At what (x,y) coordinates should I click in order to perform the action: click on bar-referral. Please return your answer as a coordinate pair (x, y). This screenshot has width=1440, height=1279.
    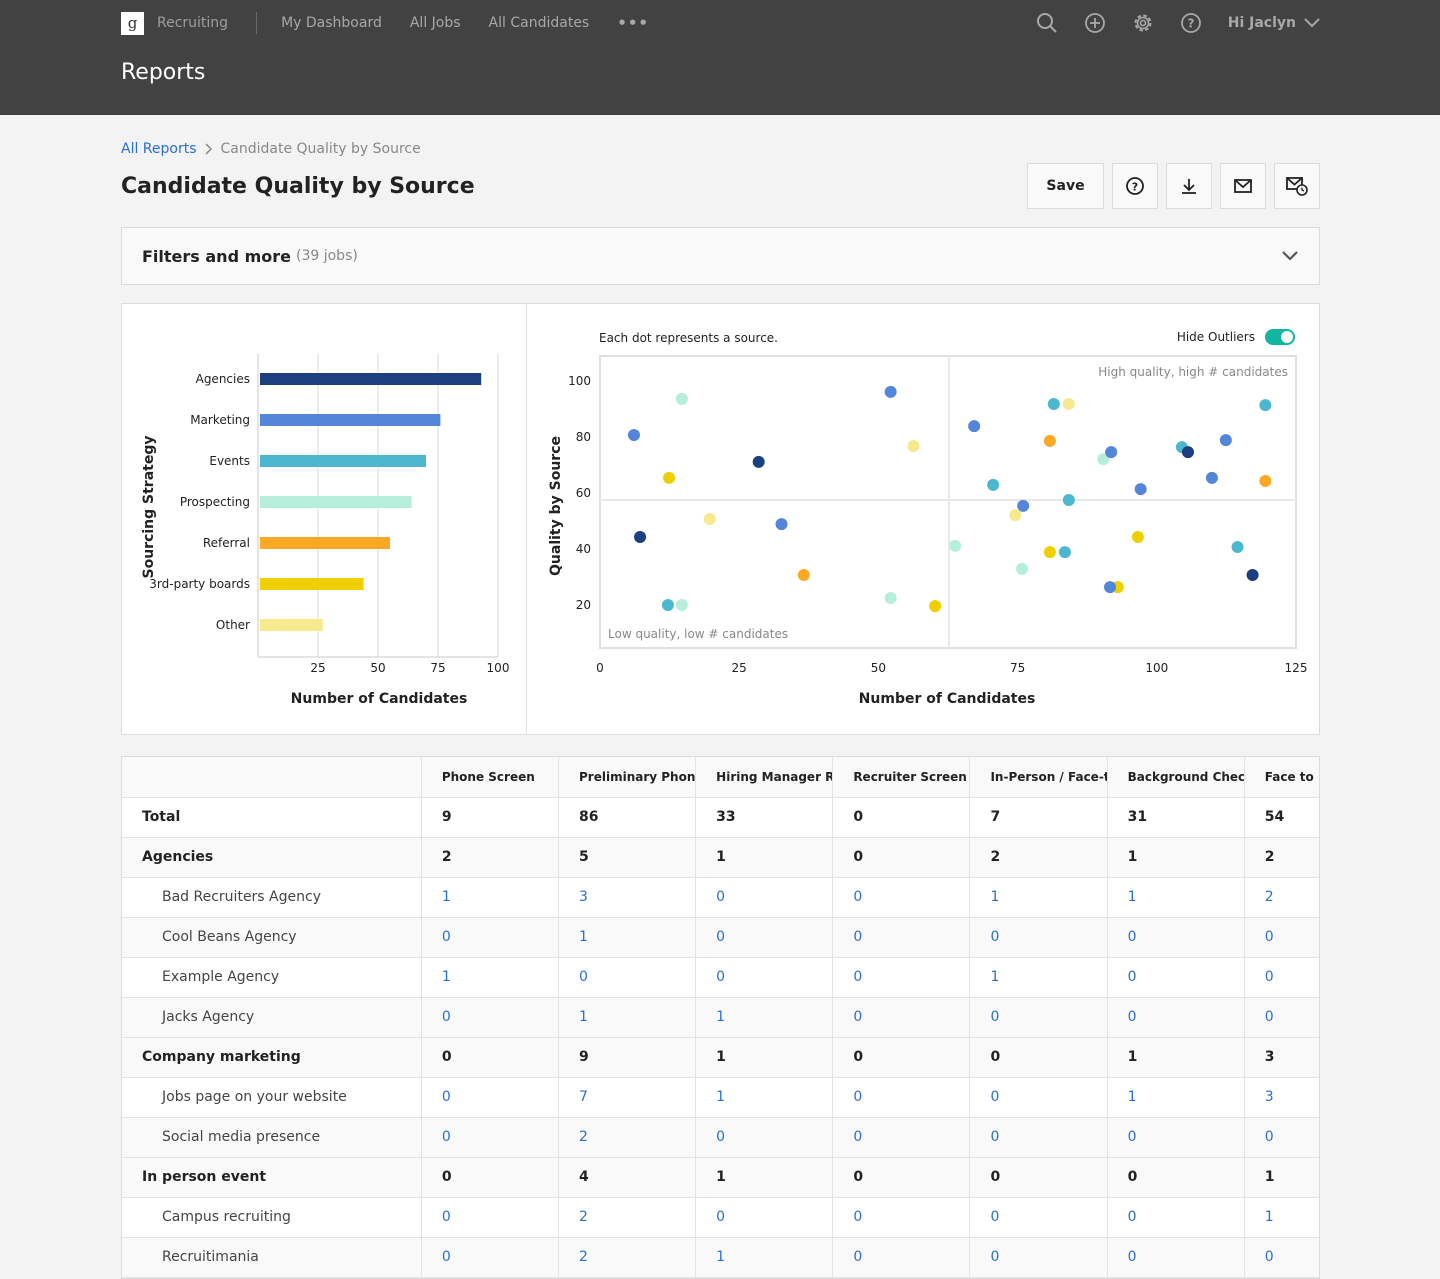
    Looking at the image, I should click on (325, 543).